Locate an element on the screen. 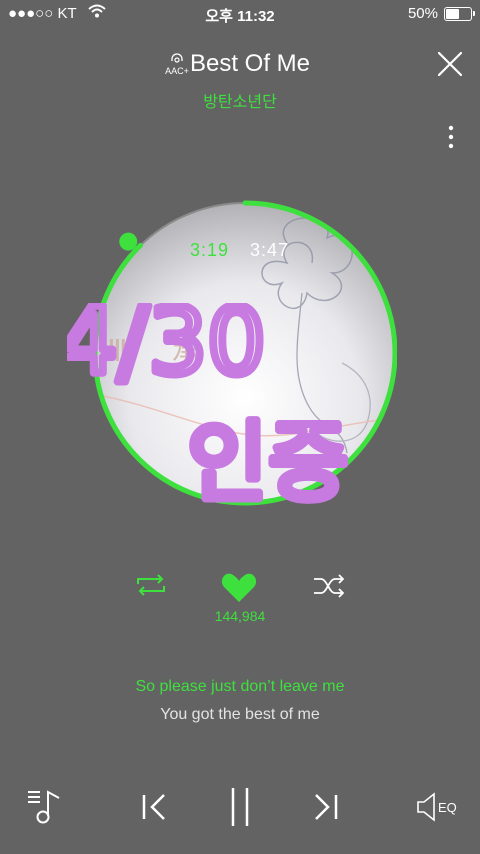 The image size is (480, 854). previous-icon is located at coordinates (153, 807).